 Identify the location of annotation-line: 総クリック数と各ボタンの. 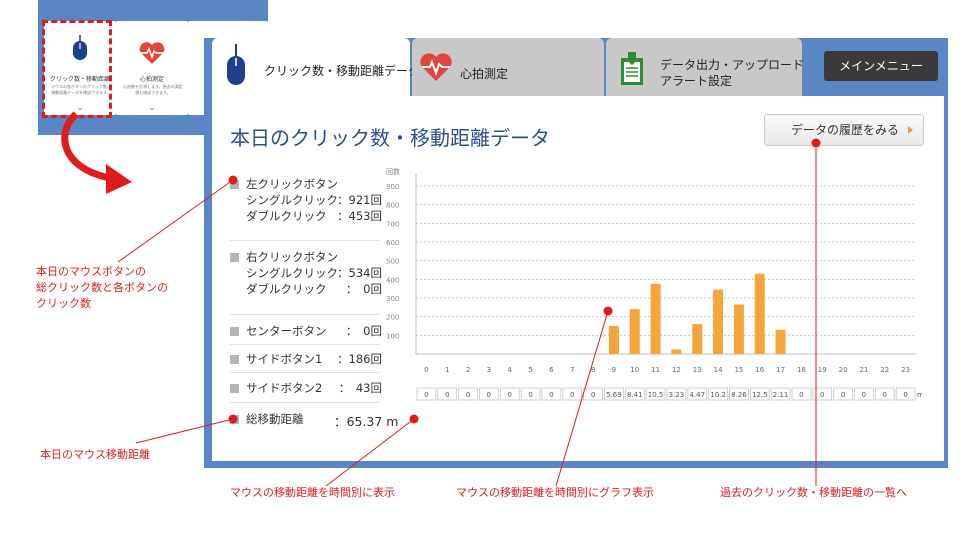
(102, 287).